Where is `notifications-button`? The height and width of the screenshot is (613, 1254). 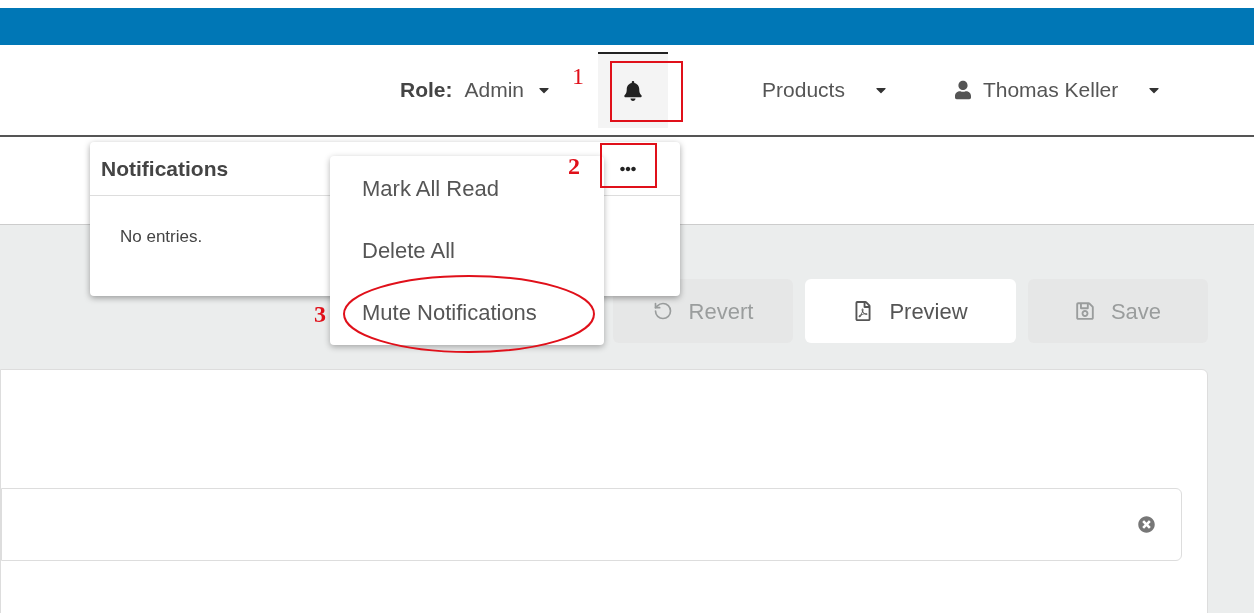 notifications-button is located at coordinates (633, 90).